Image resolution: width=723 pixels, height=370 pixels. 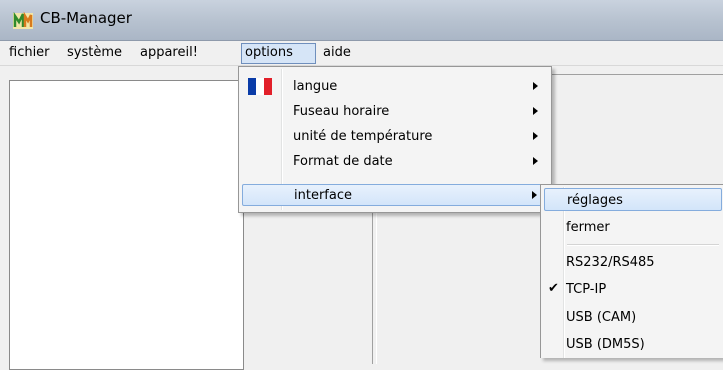 I want to click on submenu-item-label: TCP-IP, so click(x=586, y=289).